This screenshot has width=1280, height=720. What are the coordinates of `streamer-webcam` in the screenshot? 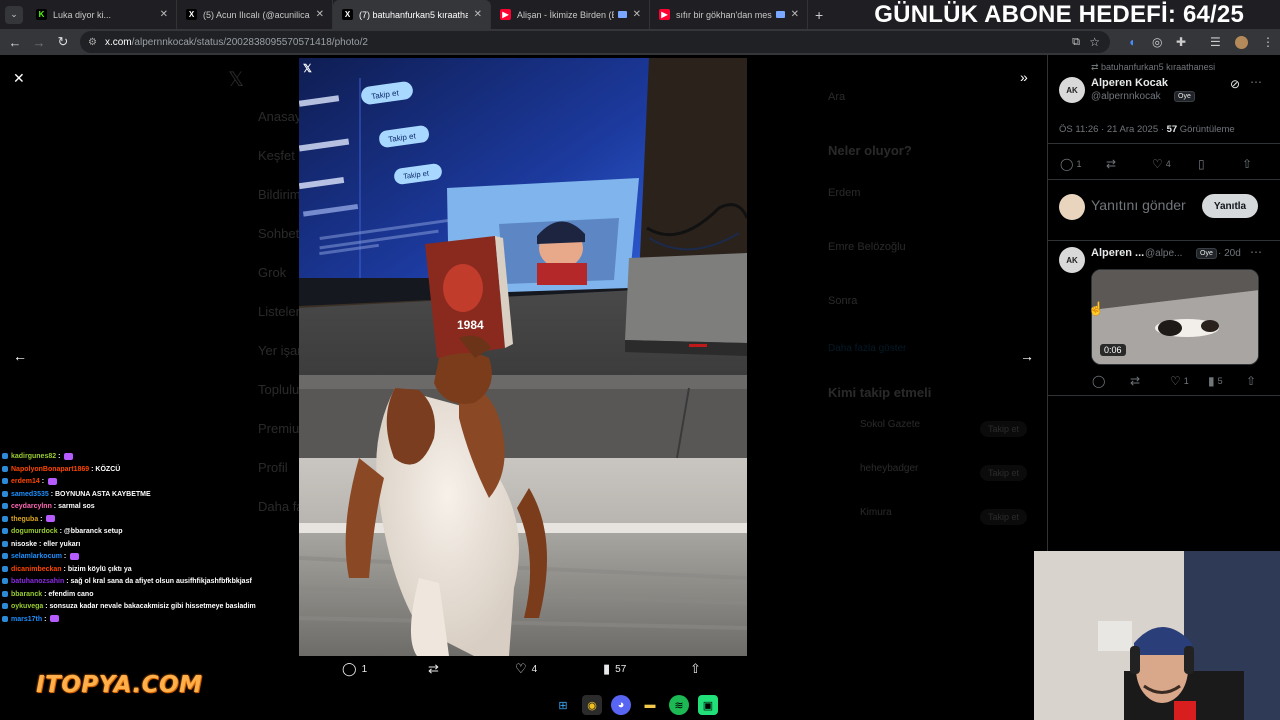 It's located at (1157, 635).